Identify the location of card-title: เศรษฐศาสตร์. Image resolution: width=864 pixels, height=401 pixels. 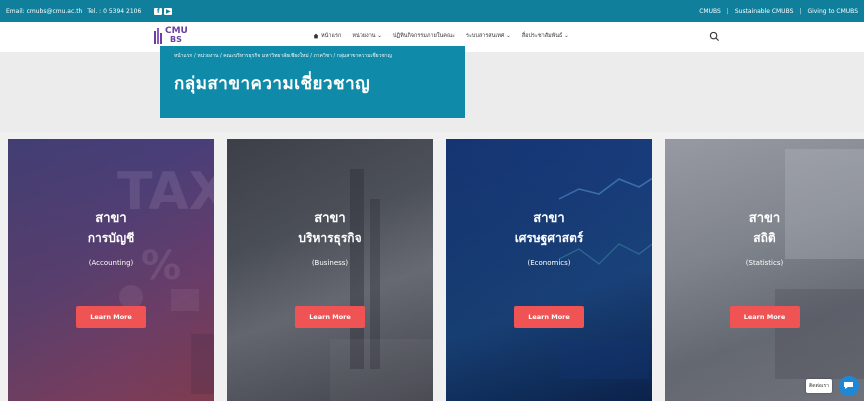
(549, 238).